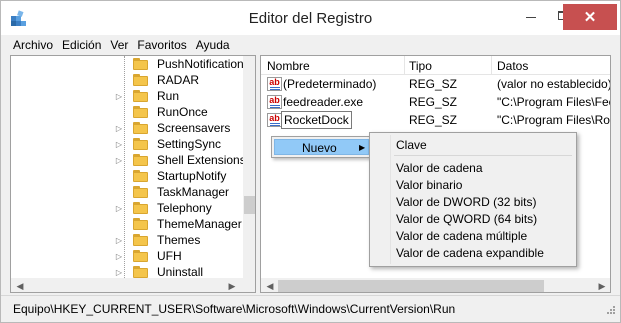 The image size is (621, 323). What do you see at coordinates (390, 199) in the screenshot?
I see `submenu-gutter` at bounding box center [390, 199].